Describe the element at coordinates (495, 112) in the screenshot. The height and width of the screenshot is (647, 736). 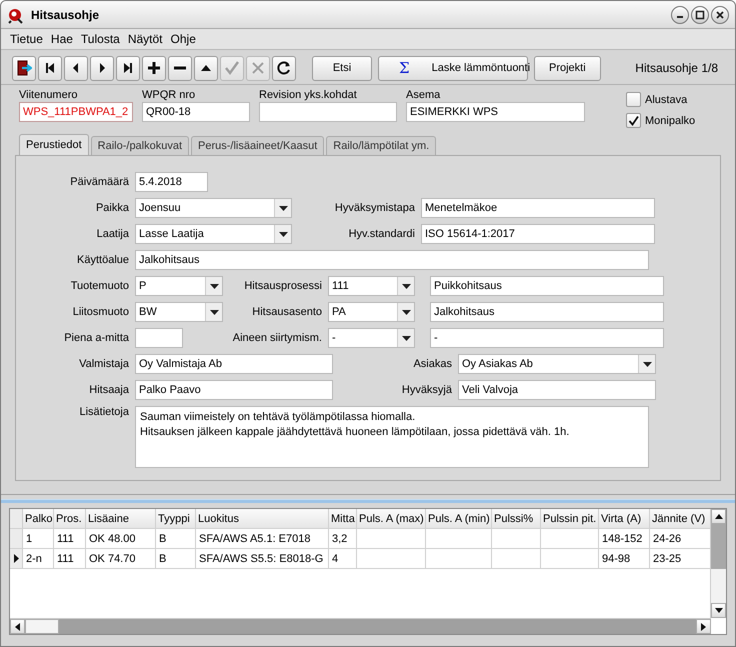
I see `input-field: ESIMERKKI WPS` at that location.